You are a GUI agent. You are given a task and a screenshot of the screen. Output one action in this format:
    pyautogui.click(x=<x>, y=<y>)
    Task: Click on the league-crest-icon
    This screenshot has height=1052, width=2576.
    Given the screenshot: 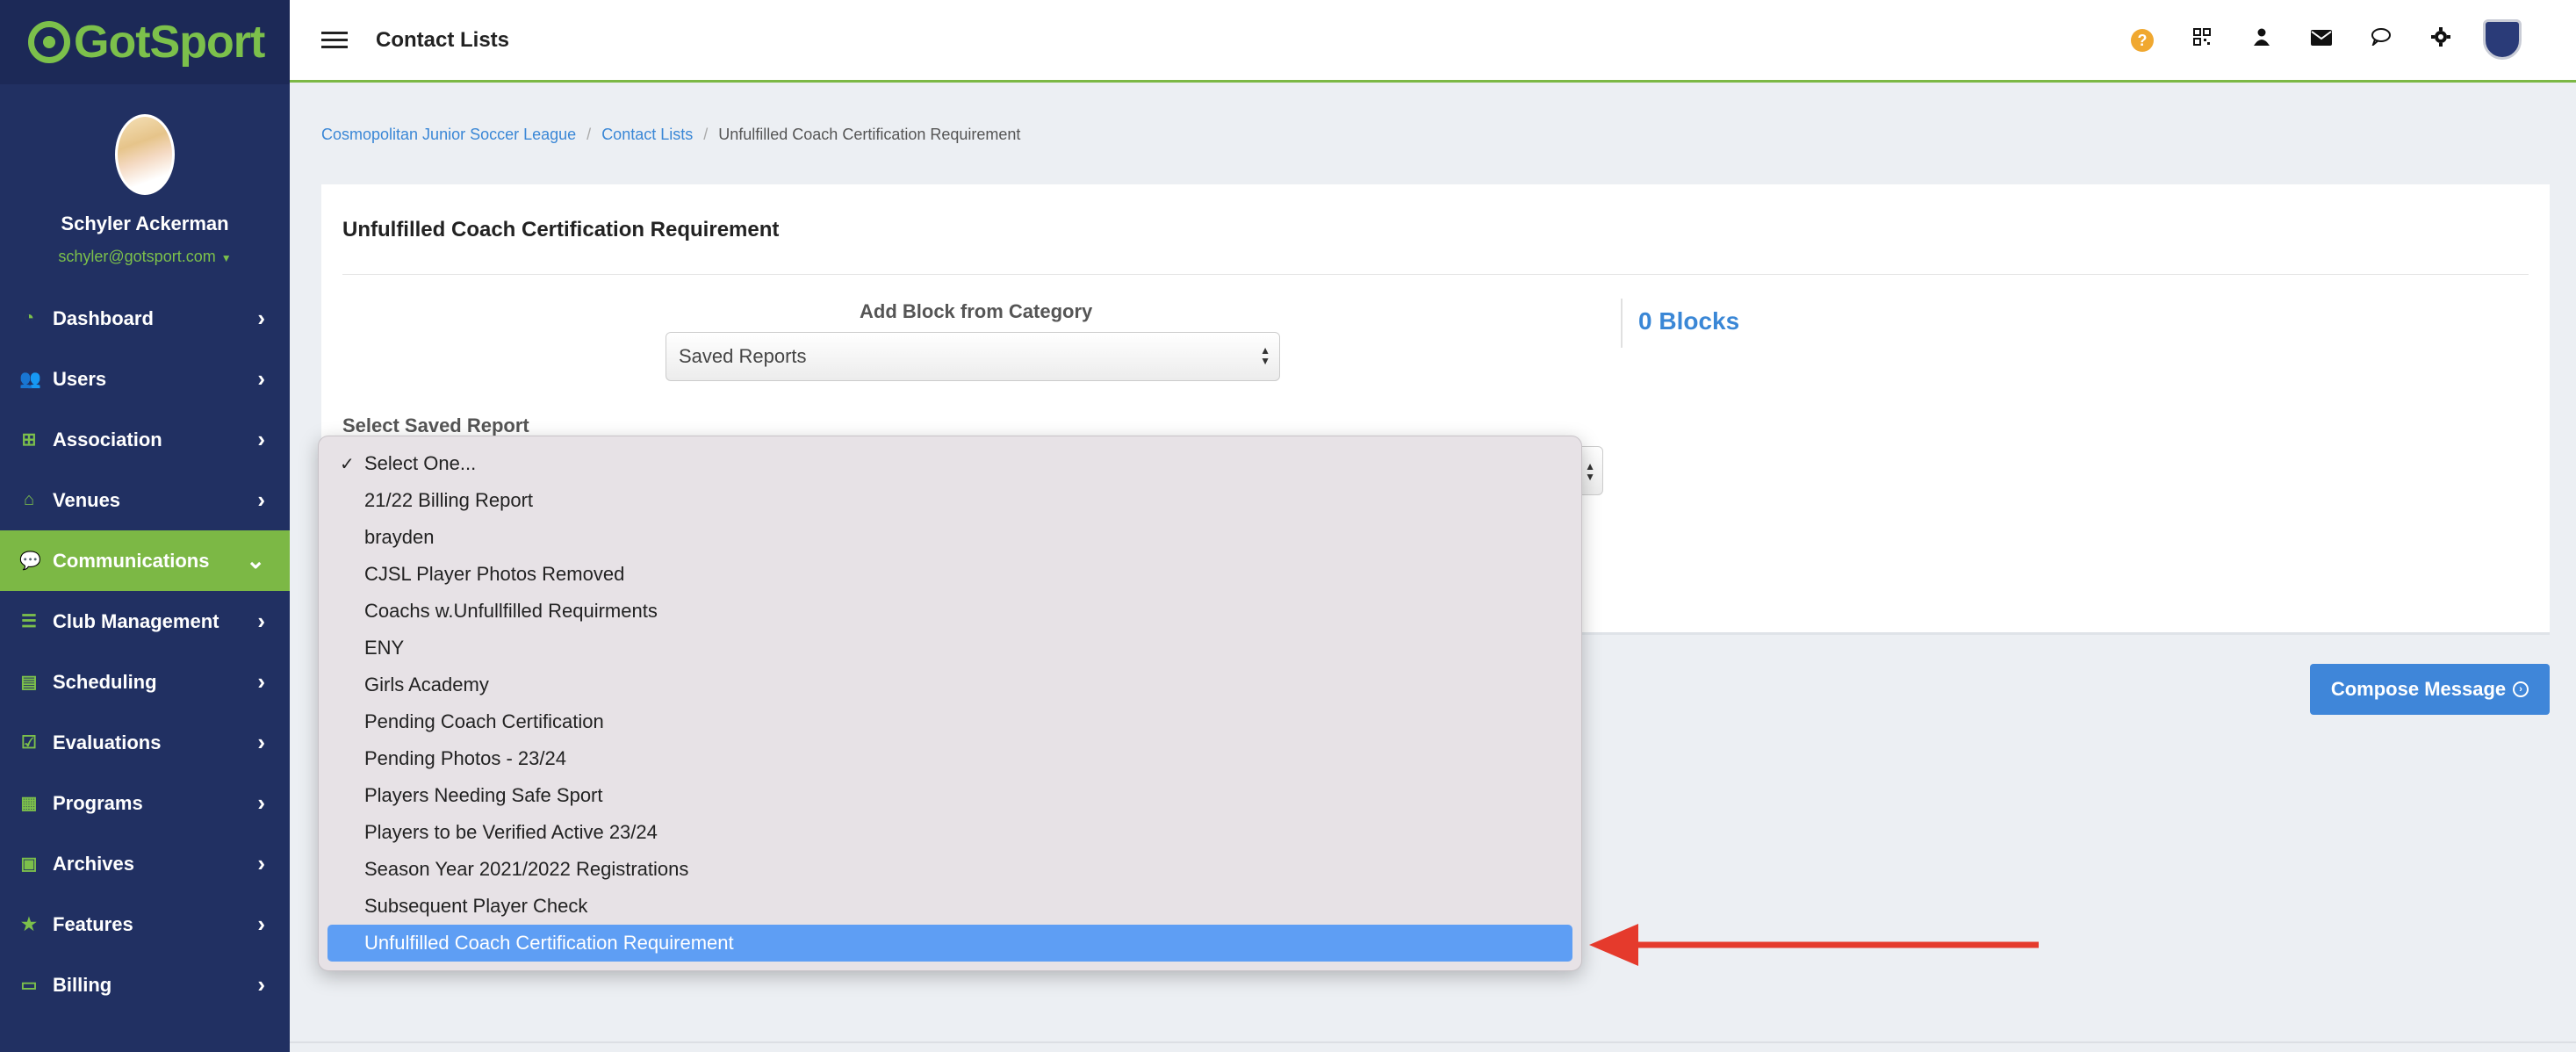 What is the action you would take?
    pyautogui.click(x=2502, y=39)
    